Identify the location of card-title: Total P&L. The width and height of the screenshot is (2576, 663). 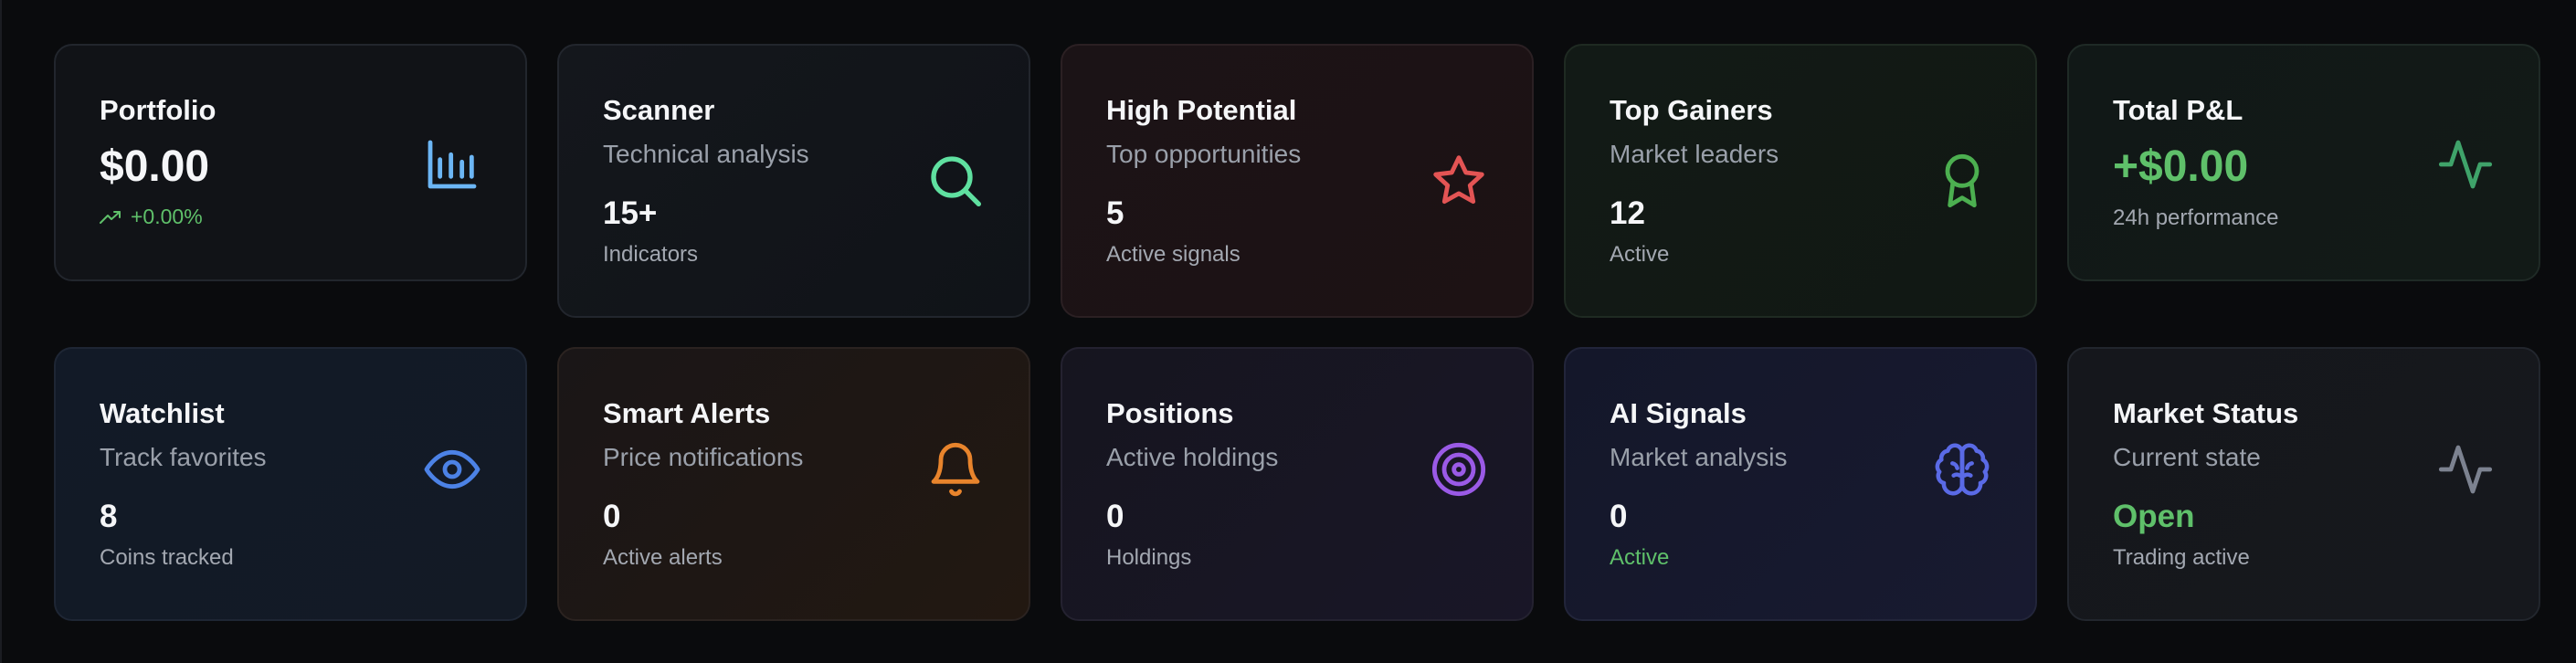
(2178, 110).